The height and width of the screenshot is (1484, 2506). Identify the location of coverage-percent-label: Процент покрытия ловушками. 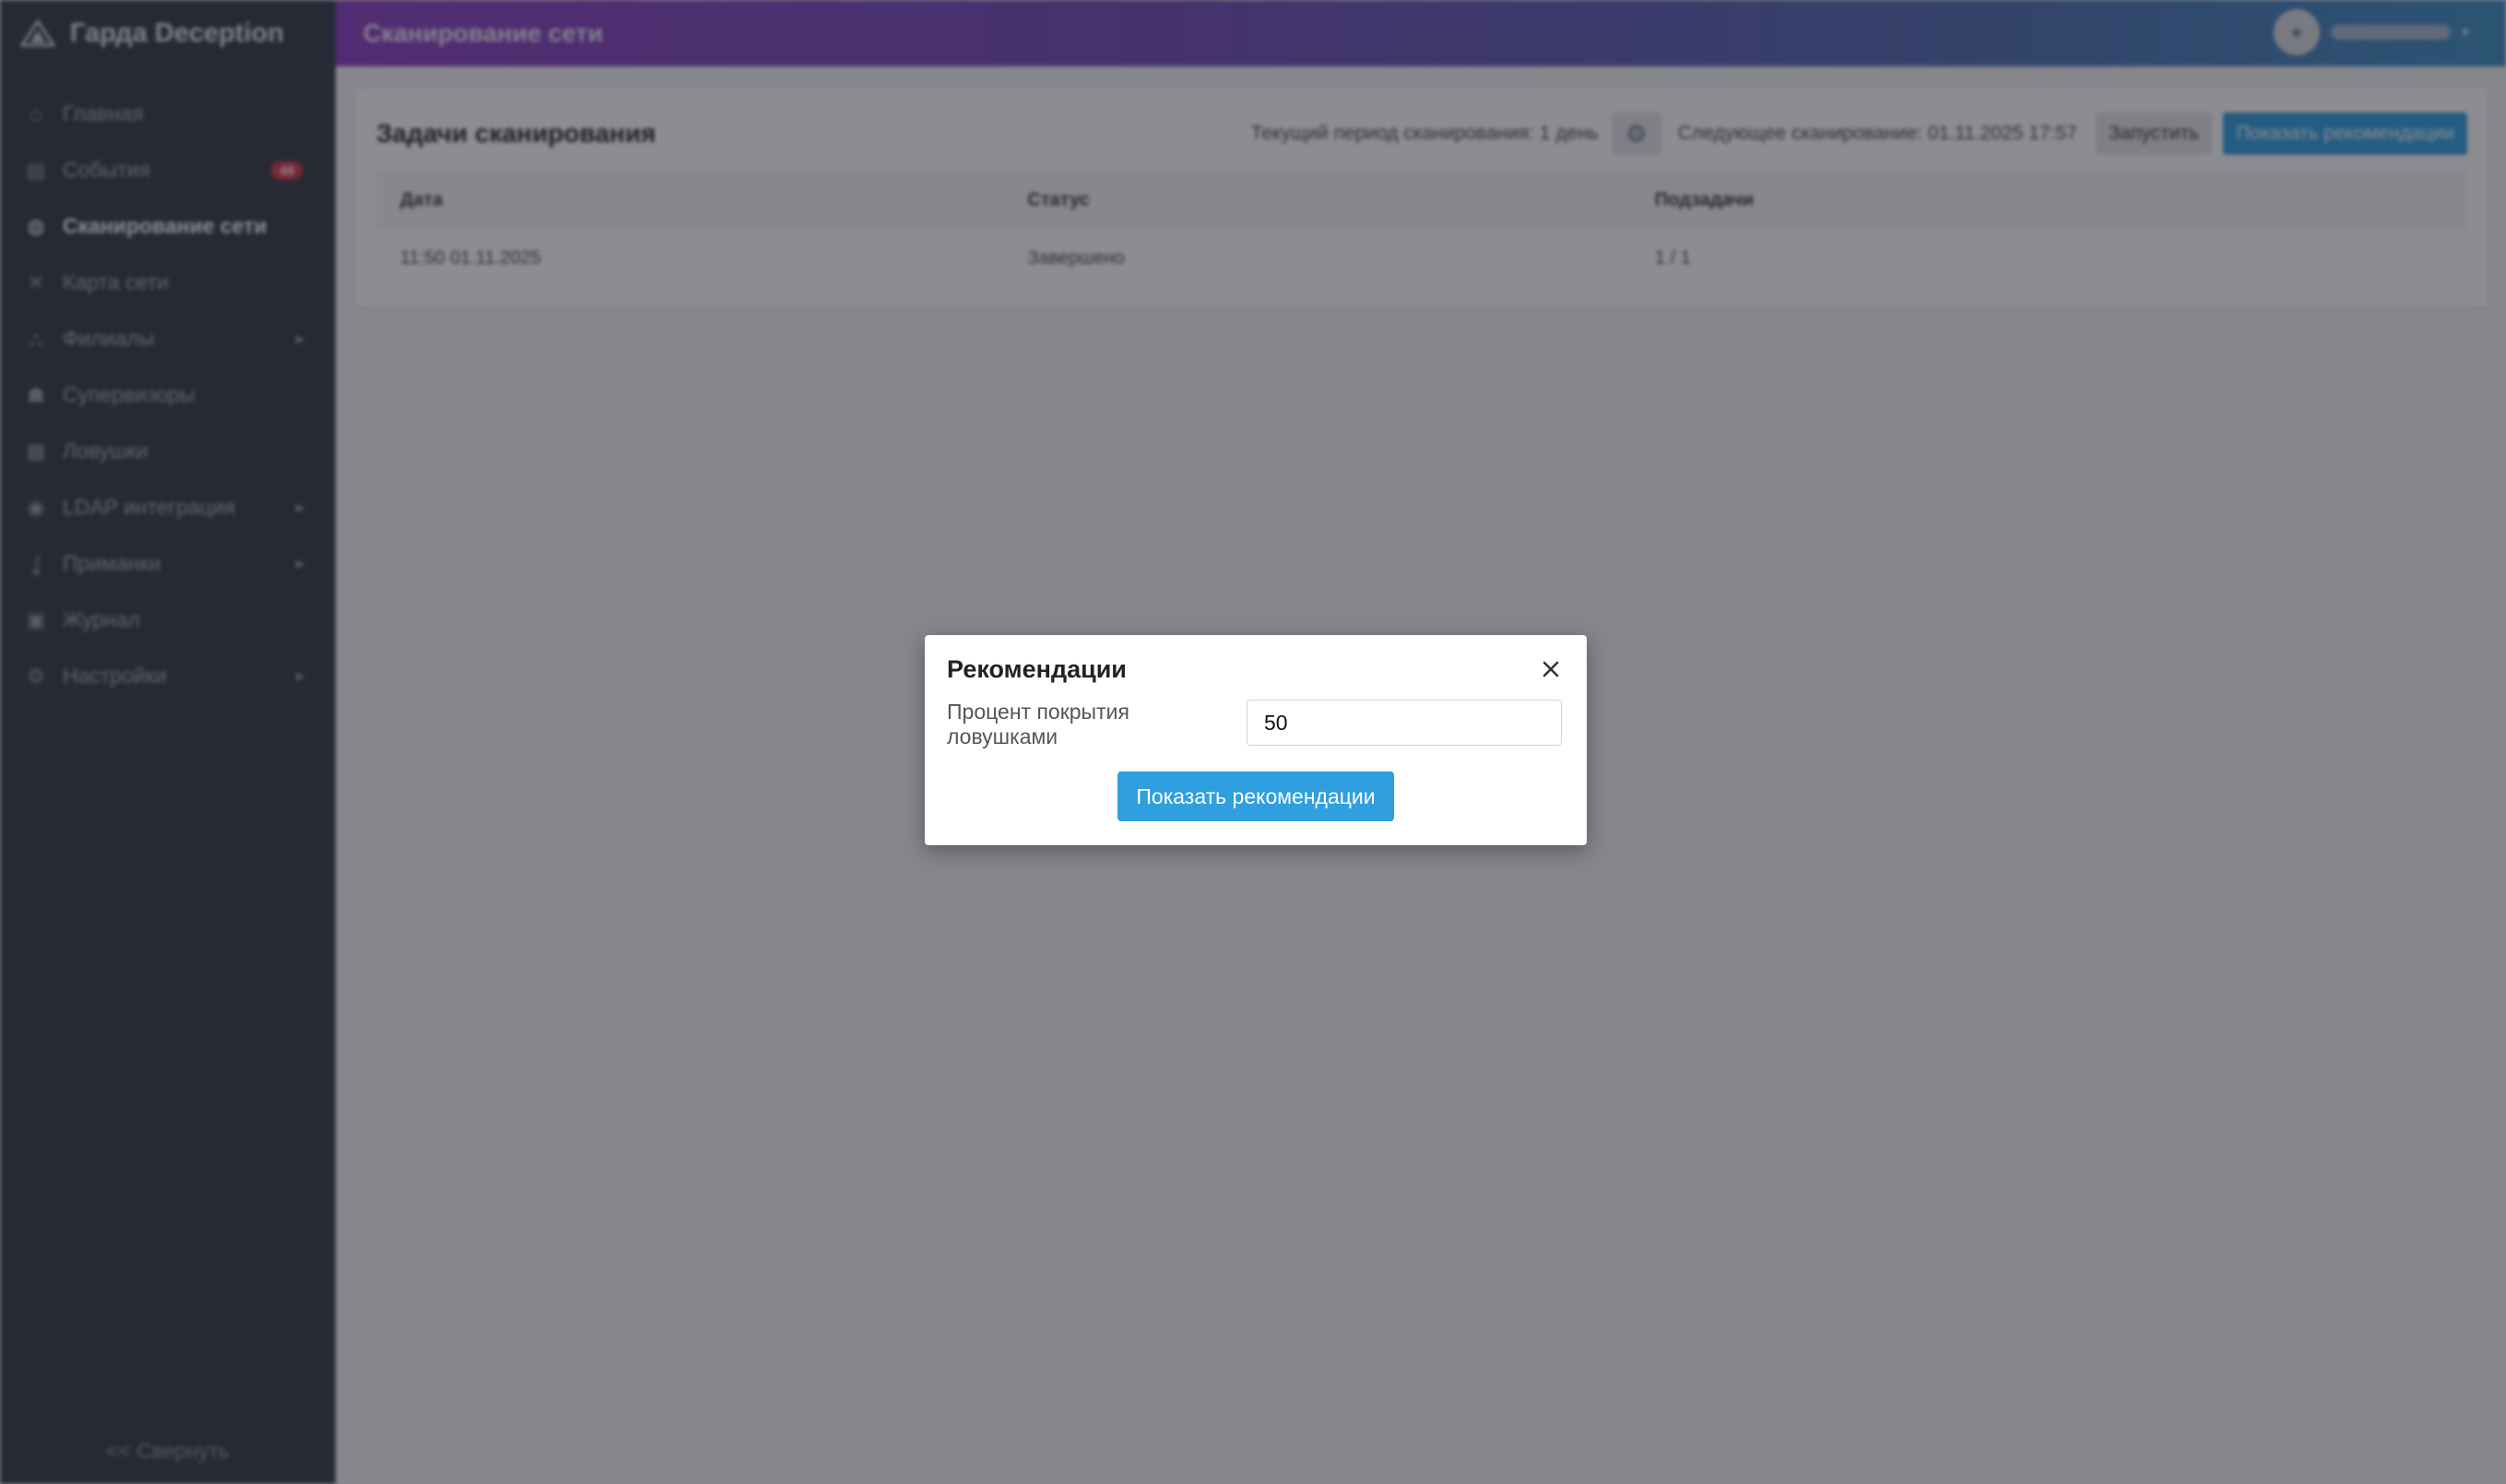
(1038, 724).